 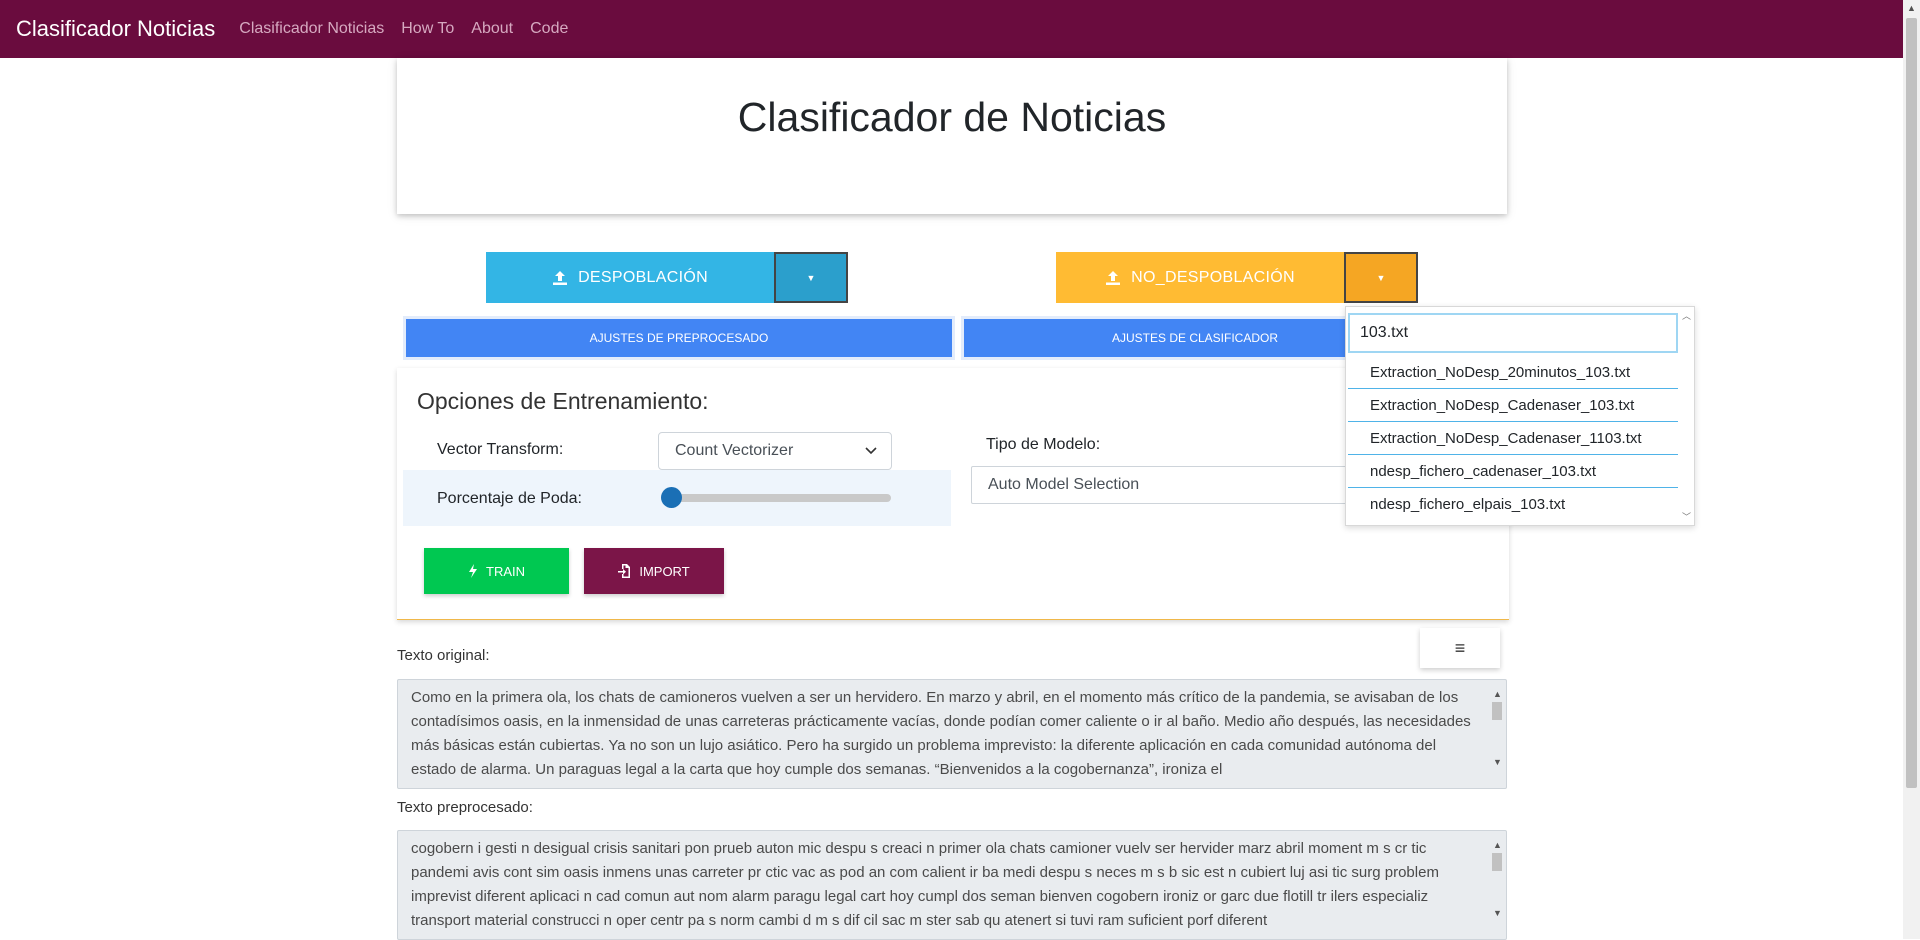 I want to click on file-list-scrollbar: ︿ ﹀, so click(x=1687, y=416).